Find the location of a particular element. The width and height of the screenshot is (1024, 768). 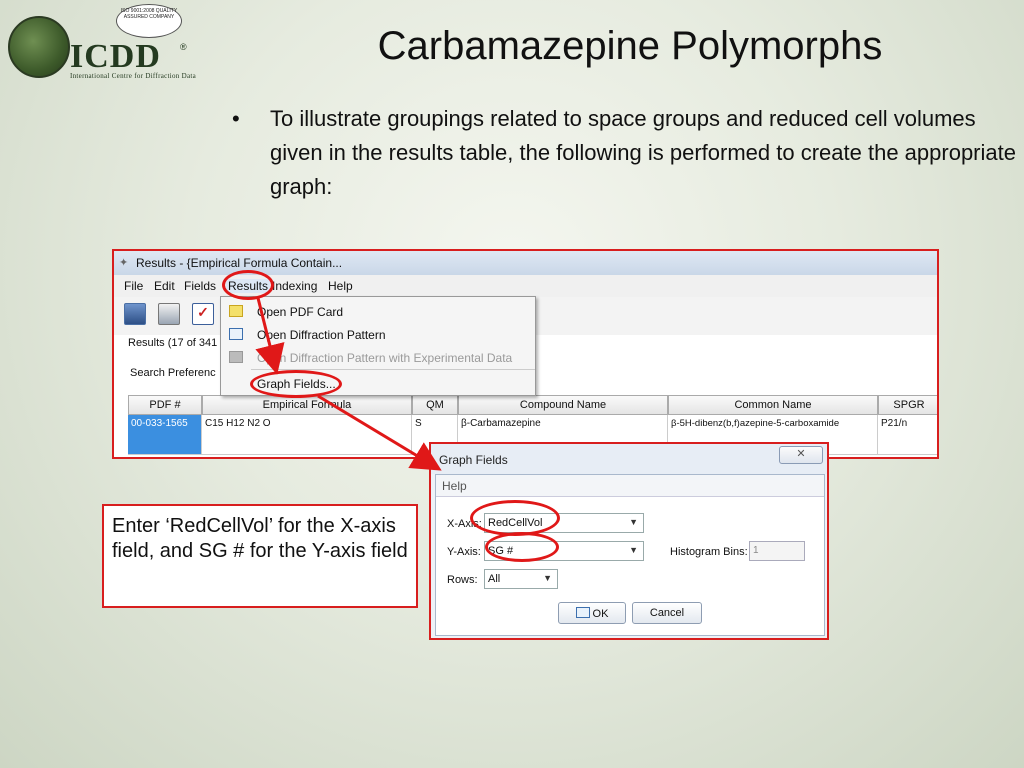

annotation-arrows is located at coordinates (348, 384).